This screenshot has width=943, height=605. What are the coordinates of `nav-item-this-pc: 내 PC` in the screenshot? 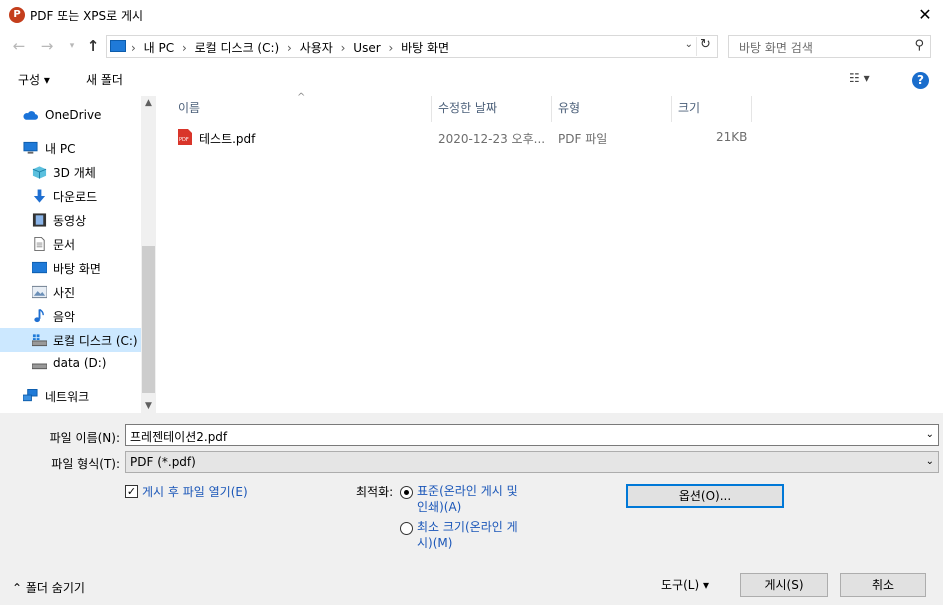 It's located at (70, 148).